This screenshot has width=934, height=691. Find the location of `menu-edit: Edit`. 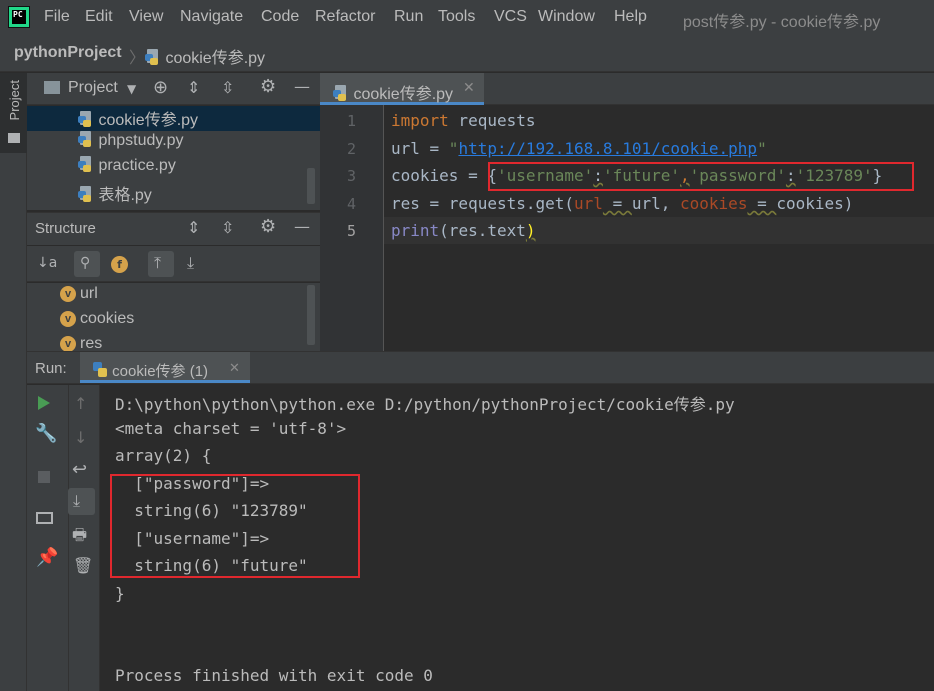

menu-edit: Edit is located at coordinates (99, 17).